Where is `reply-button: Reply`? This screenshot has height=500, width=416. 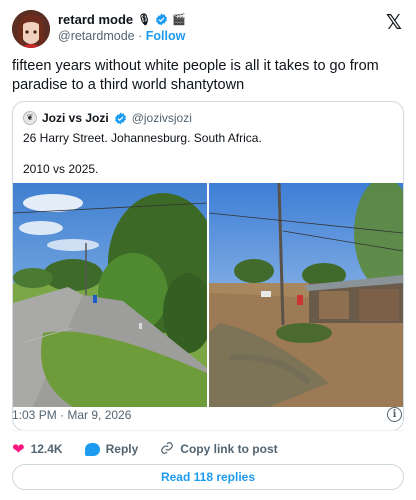
reply-button: Reply is located at coordinates (111, 449).